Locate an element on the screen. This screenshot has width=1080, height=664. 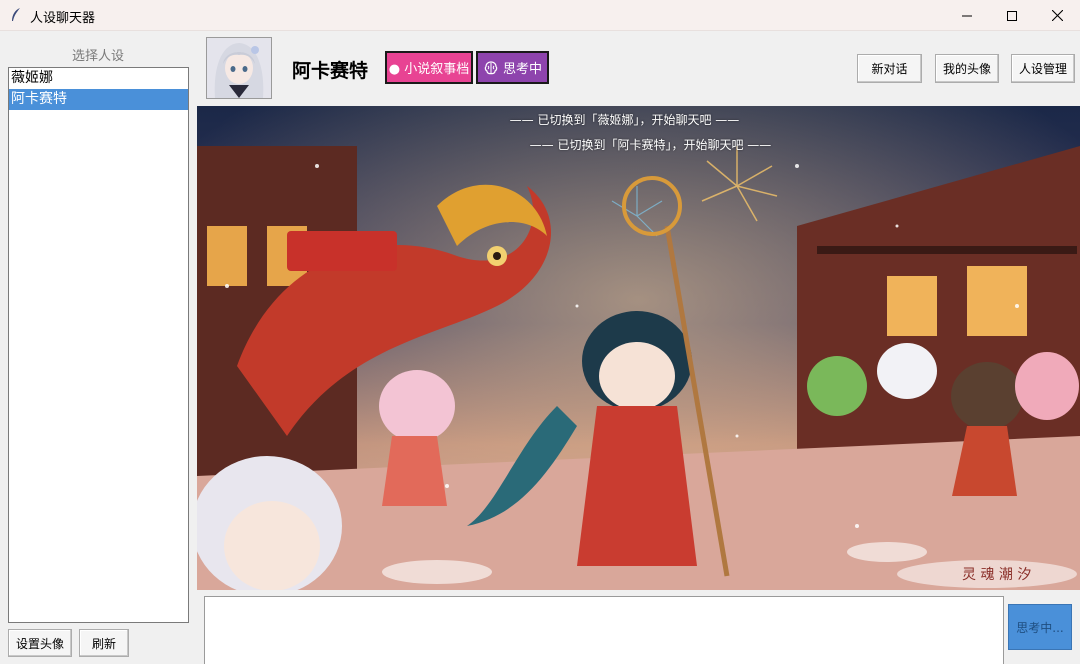
system-message: —— 已切换到「阿卡赛特」，开始聊天吧 —— is located at coordinates (650, 145).